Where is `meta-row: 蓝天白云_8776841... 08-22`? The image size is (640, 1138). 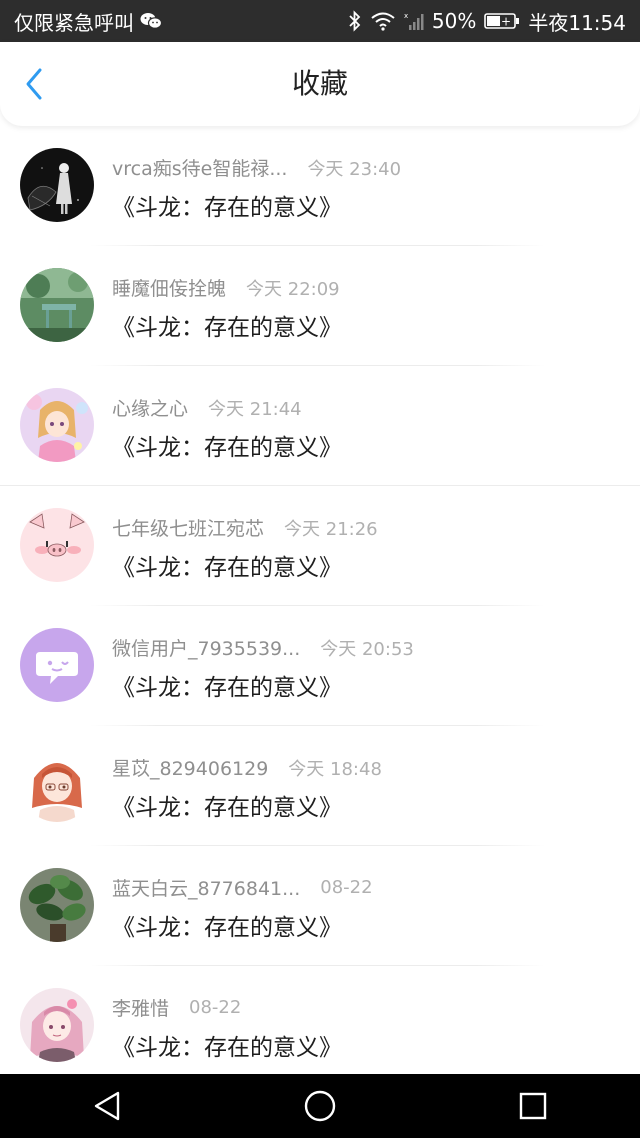 meta-row: 蓝天白云_8776841... 08-22 is located at coordinates (242, 887).